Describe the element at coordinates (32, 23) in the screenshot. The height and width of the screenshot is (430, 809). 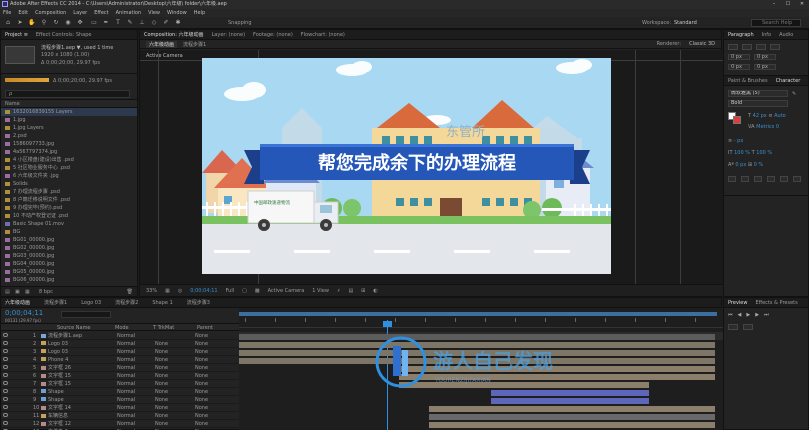
I see `hand-tool-icon: ✋` at that location.